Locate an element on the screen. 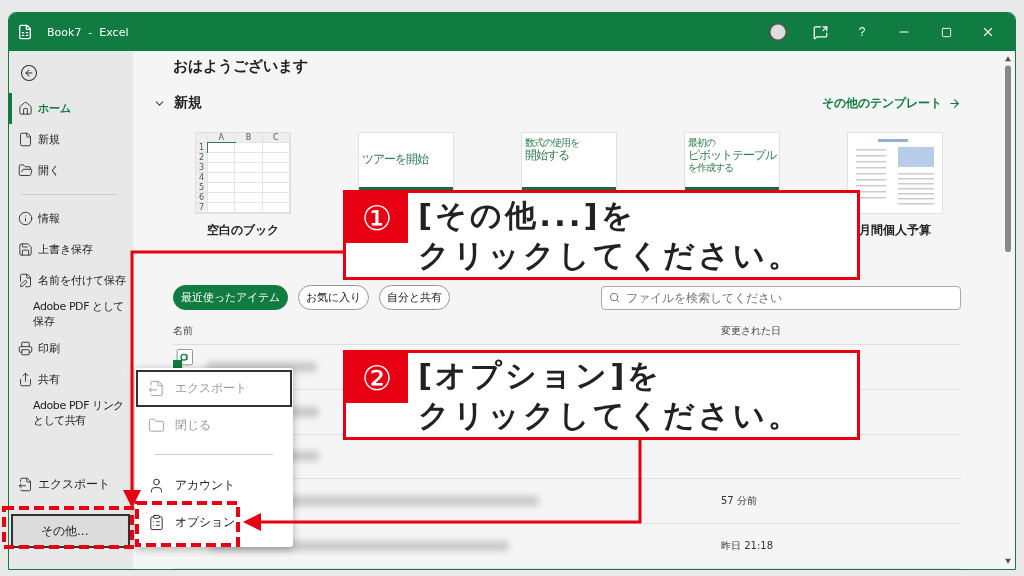  callout-text: [オプション]を is located at coordinates (541, 375).